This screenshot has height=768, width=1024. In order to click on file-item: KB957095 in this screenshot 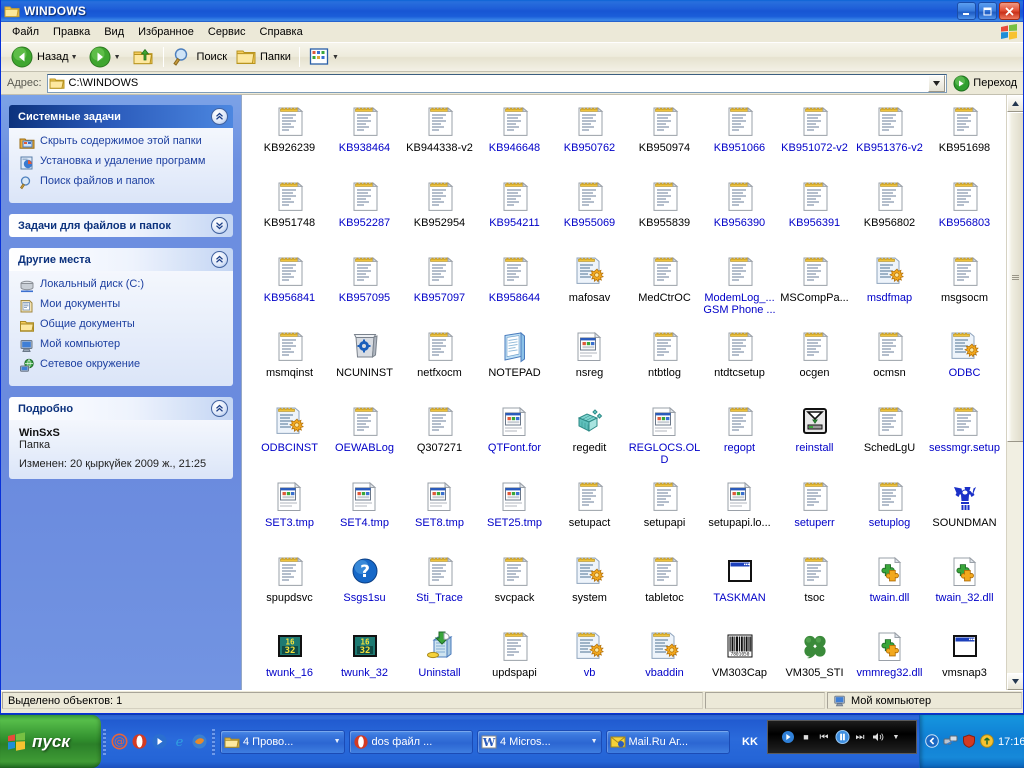, I will do `click(364, 288)`.